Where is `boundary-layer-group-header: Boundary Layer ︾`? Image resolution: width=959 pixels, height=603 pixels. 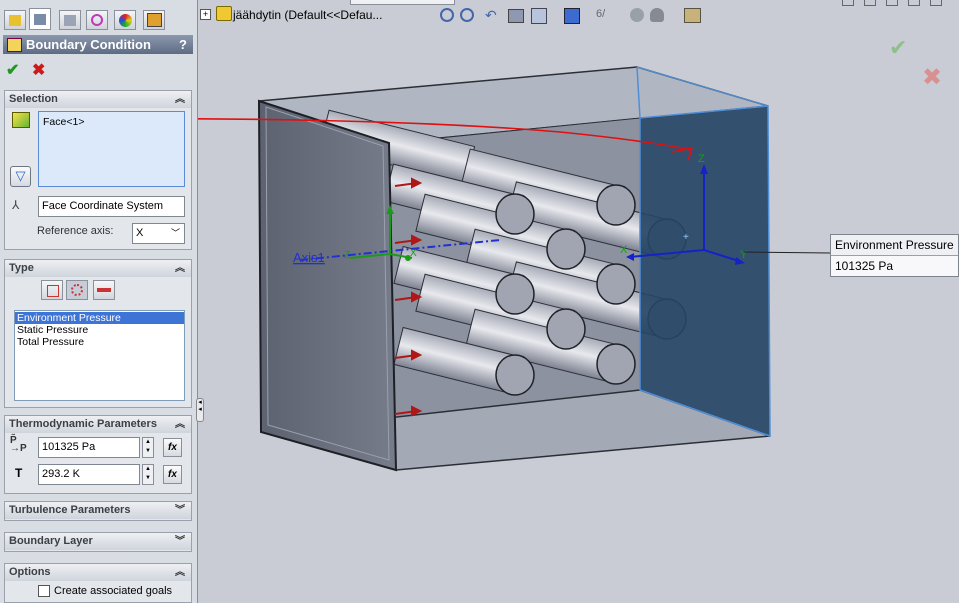
boundary-layer-group-header: Boundary Layer ︾ is located at coordinates (98, 541).